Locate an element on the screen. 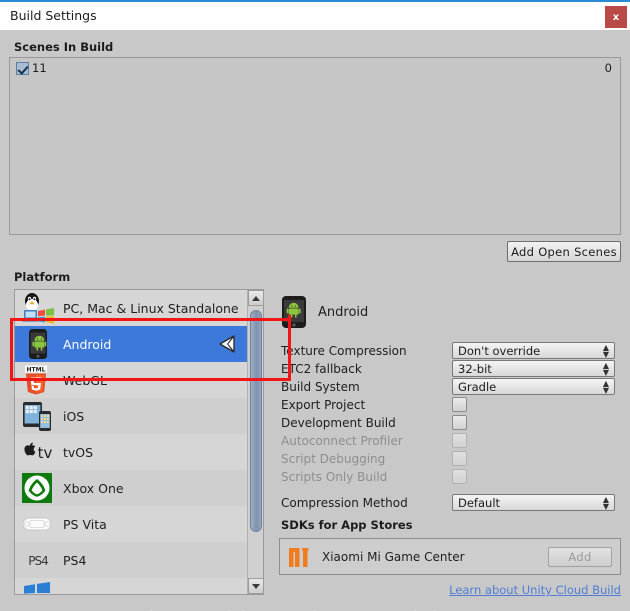 The width and height of the screenshot is (630, 611). platform-item-partial is located at coordinates (131, 586).